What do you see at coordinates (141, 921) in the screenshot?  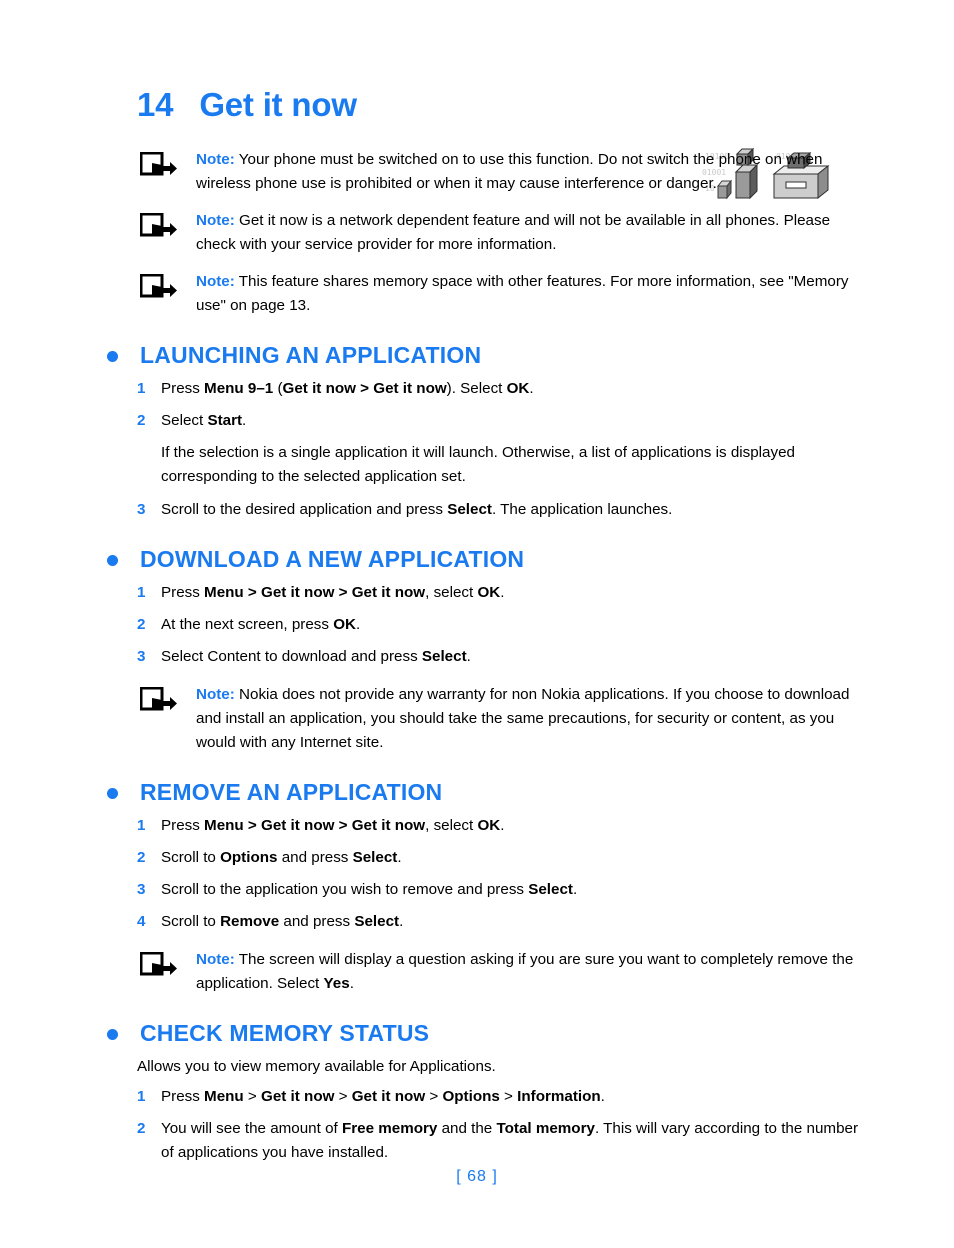 I see `step-number: 4` at bounding box center [141, 921].